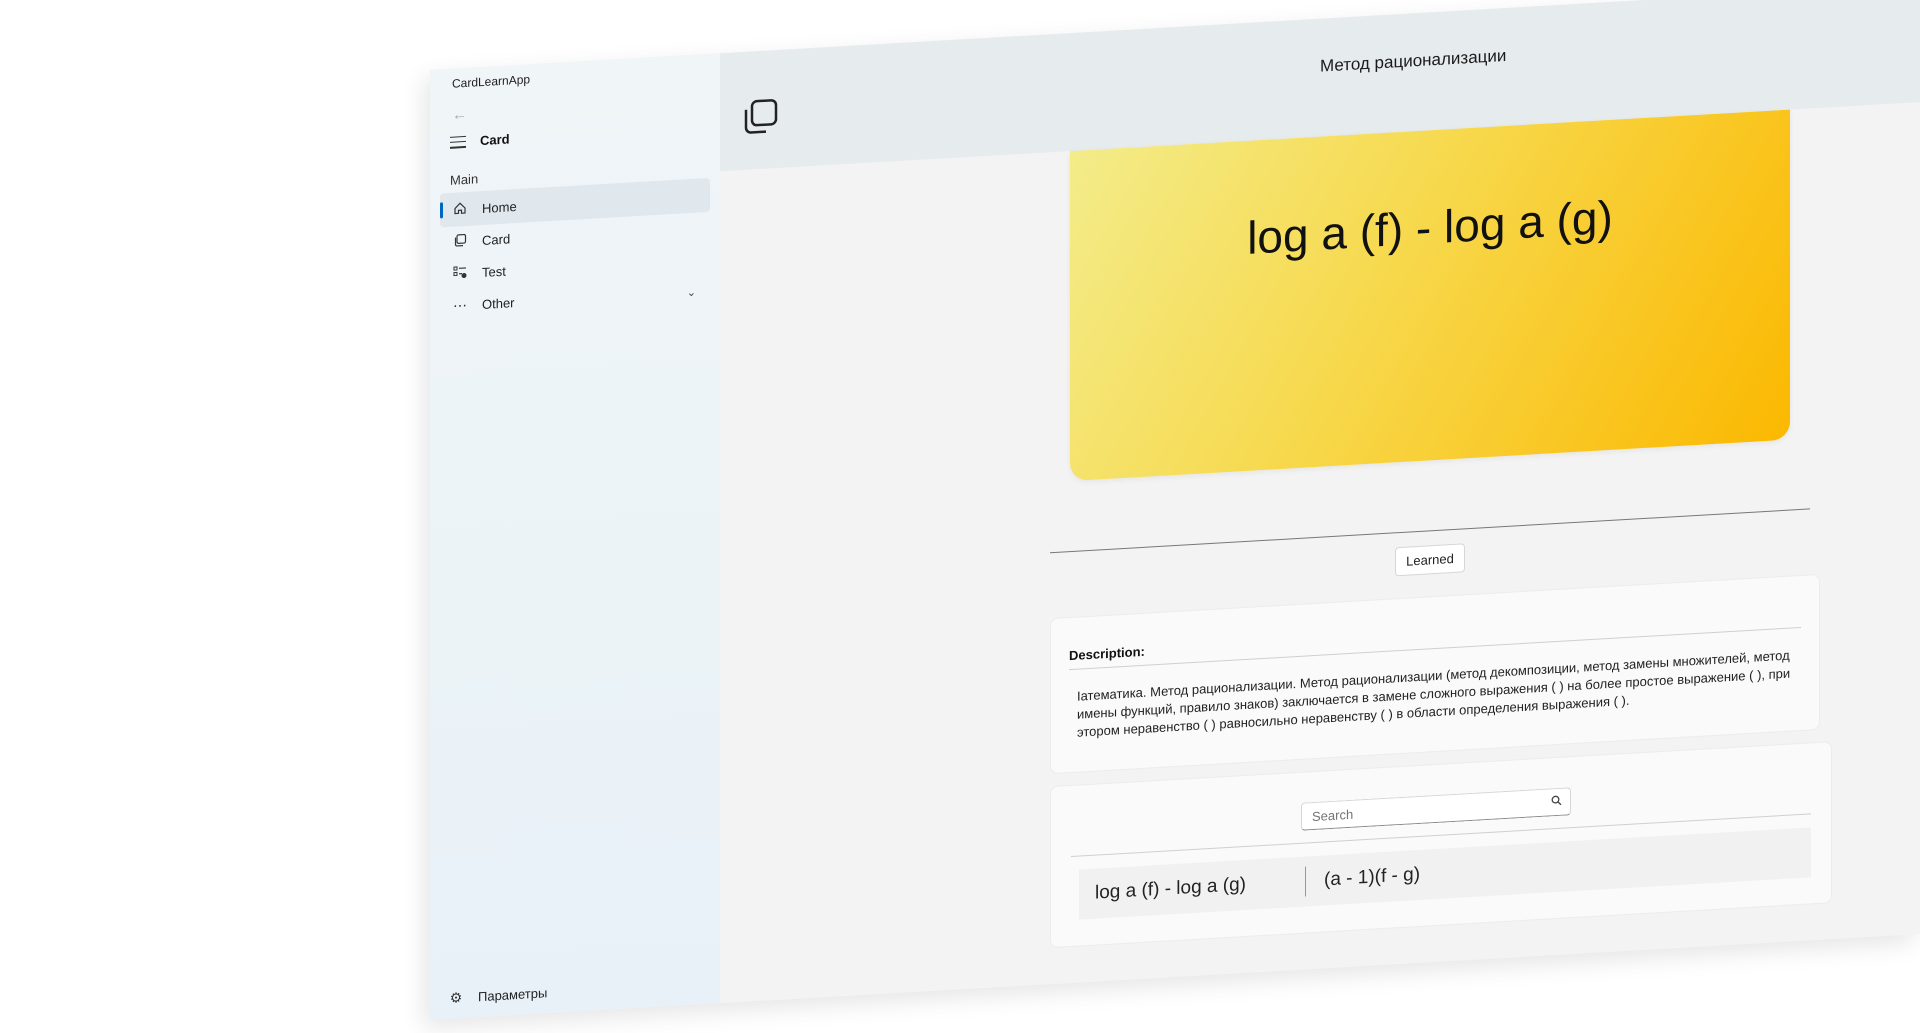 The width and height of the screenshot is (1920, 1033). Describe the element at coordinates (496, 239) in the screenshot. I see `sidebar-item-label: Card` at that location.